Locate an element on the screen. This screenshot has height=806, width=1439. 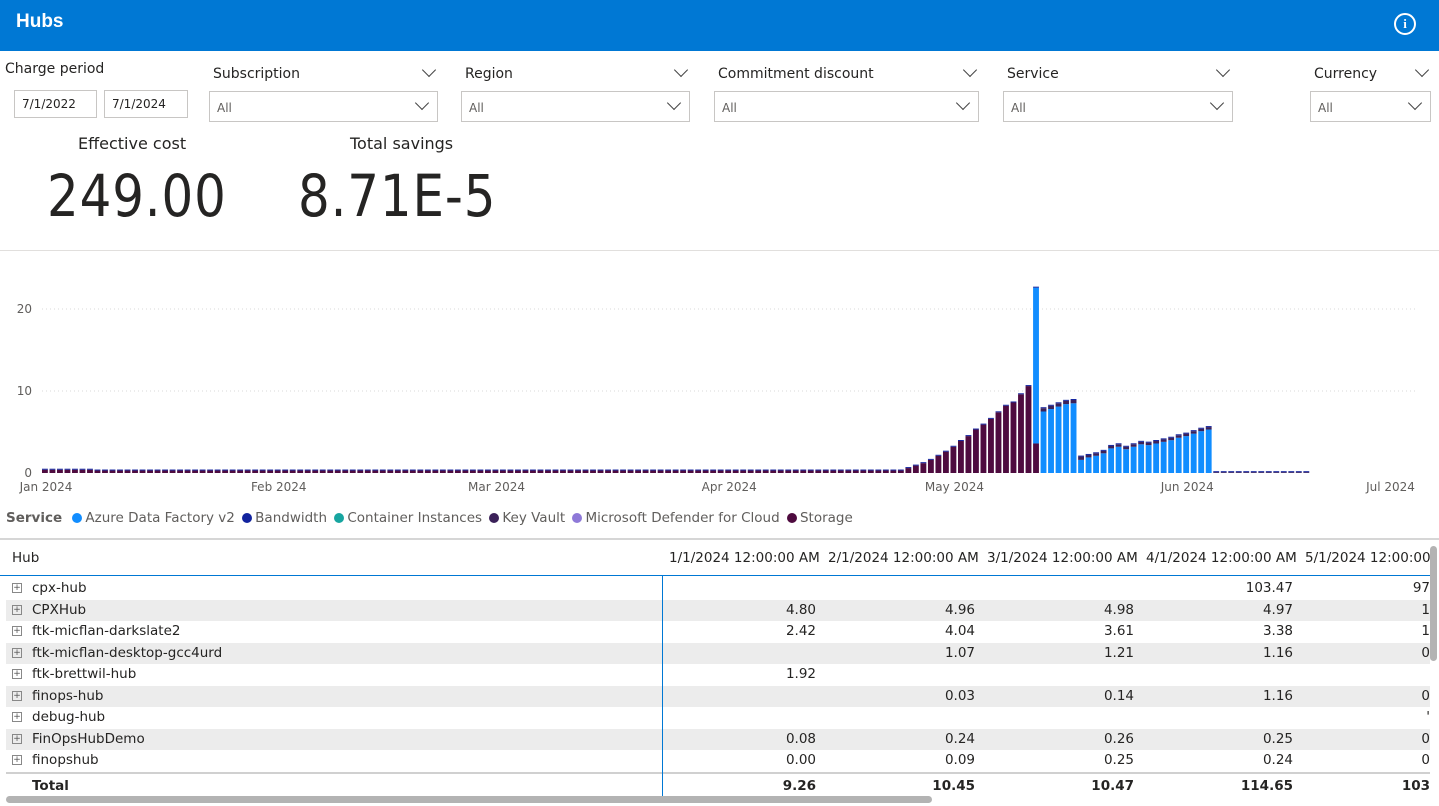
legend-item-bandwidth: Bandwidth is located at coordinates (284, 518).